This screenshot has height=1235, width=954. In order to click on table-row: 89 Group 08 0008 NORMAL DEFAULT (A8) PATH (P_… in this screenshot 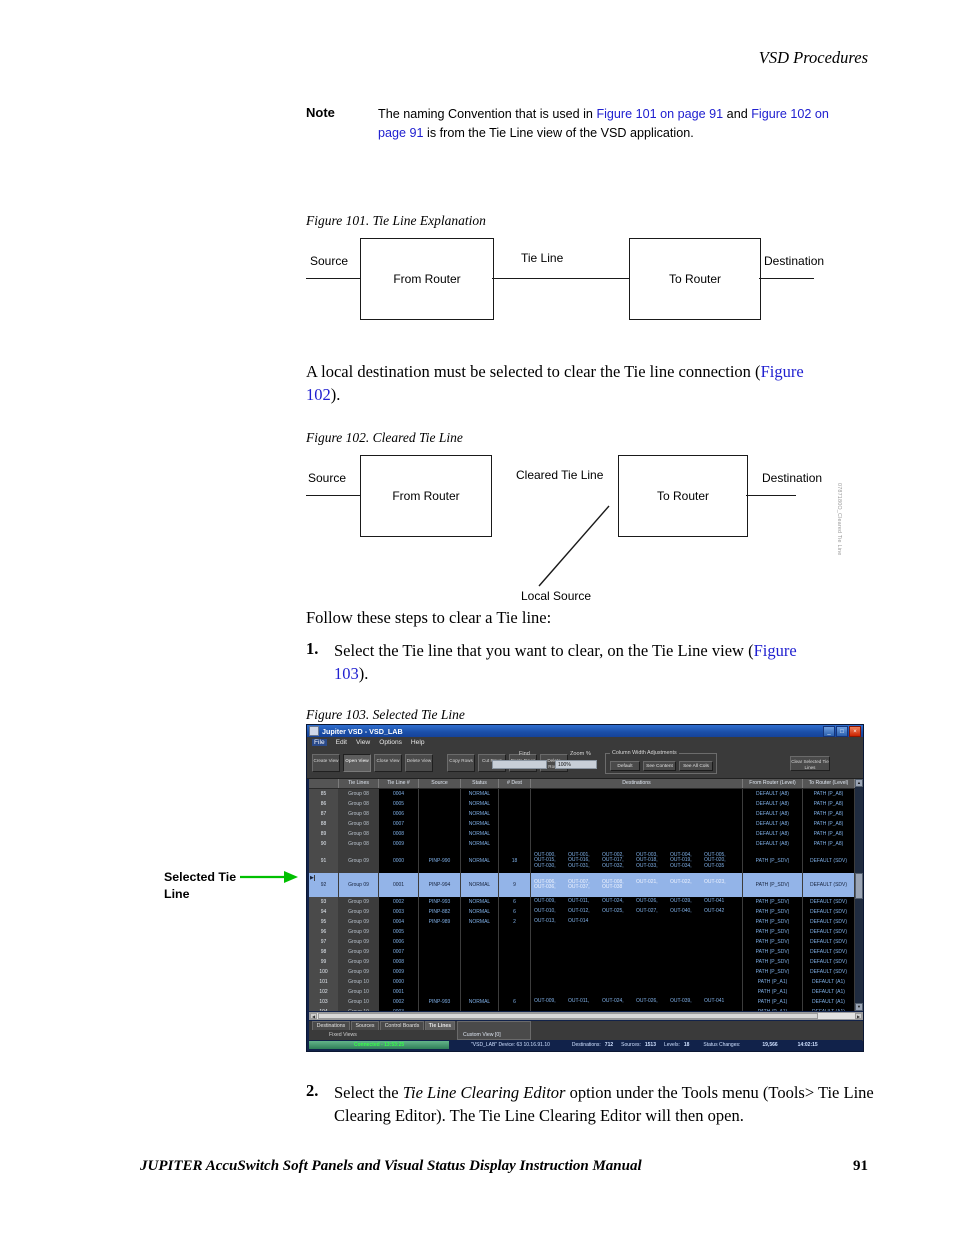, I will do `click(586, 834)`.